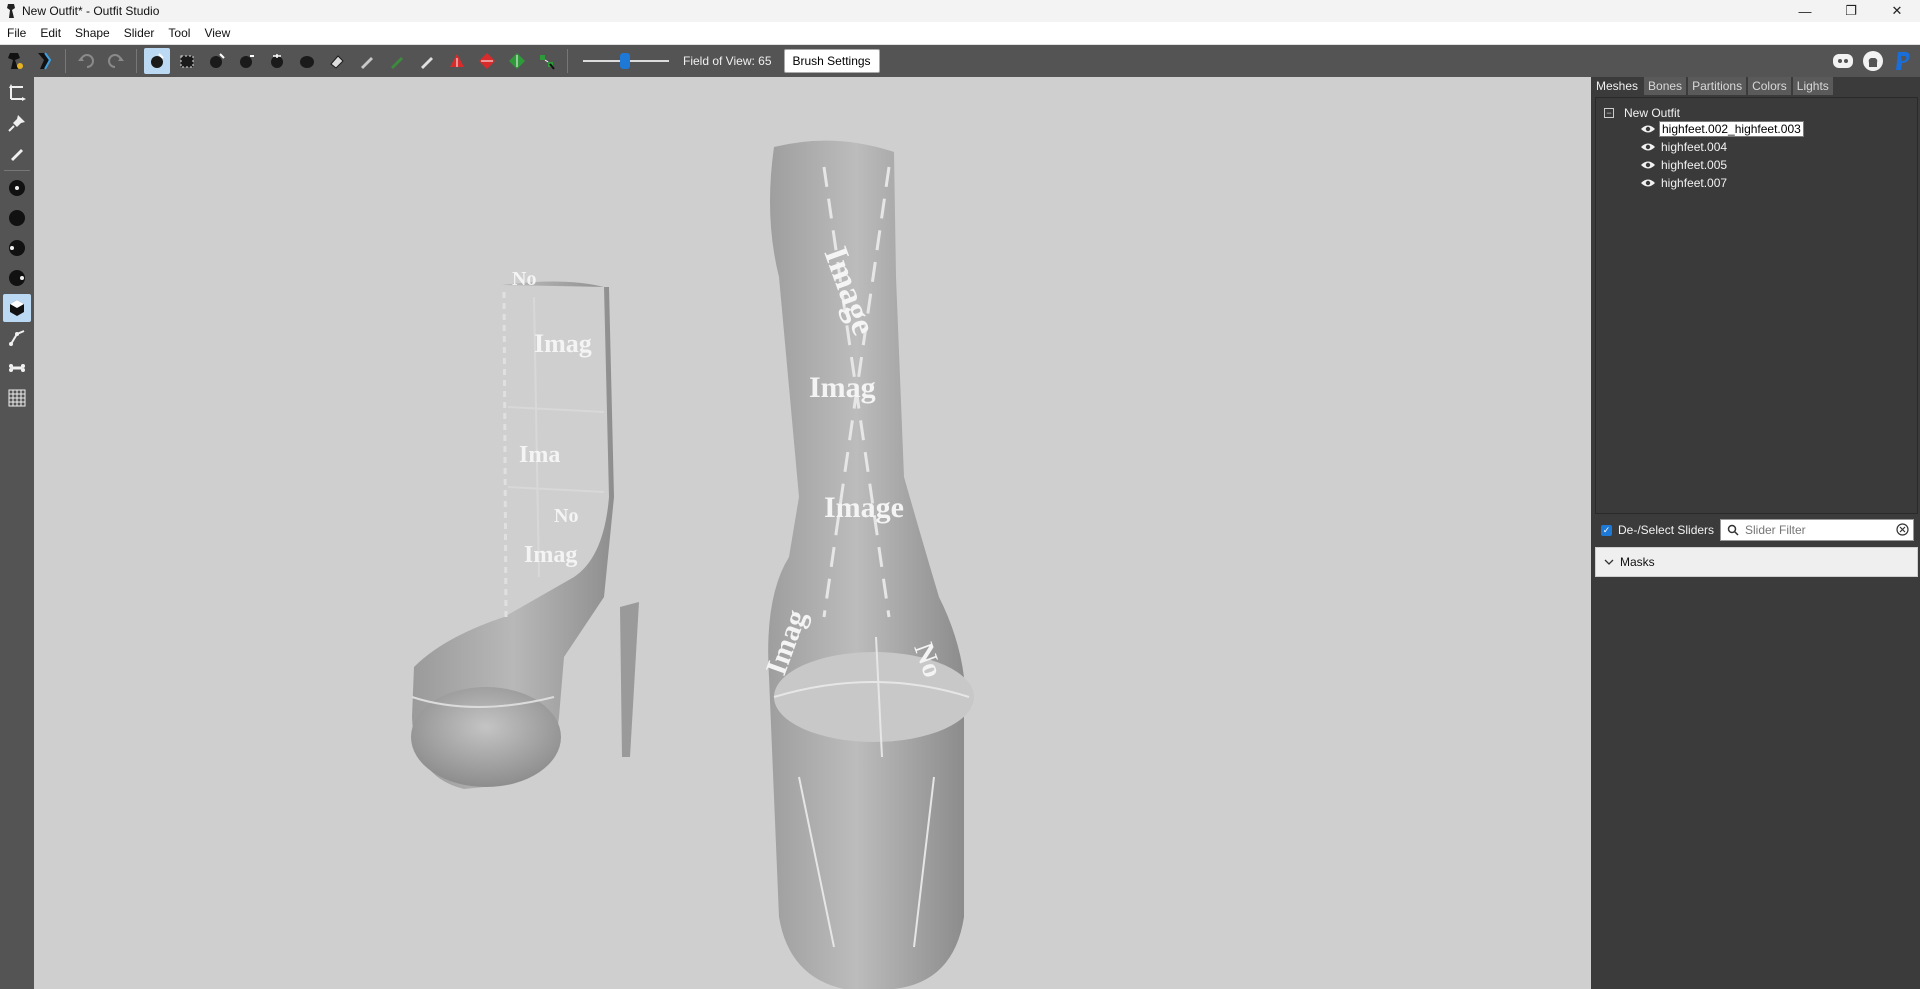 The image size is (1920, 989). I want to click on close-icon: ✕, so click(1897, 11).